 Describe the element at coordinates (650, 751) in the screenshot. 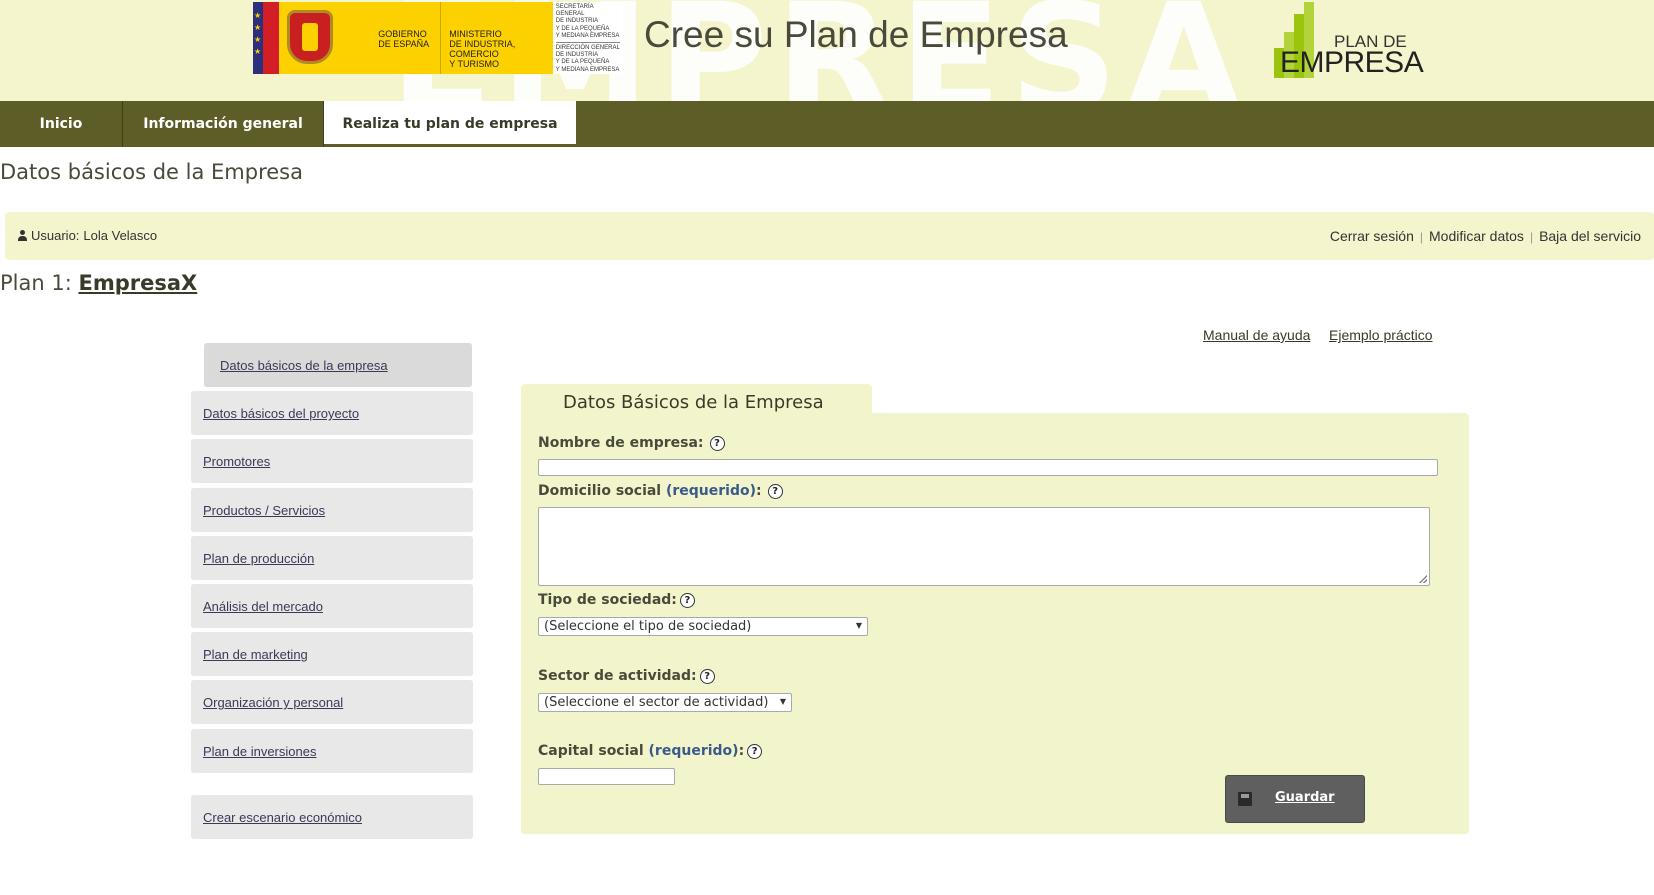

I see `capital-social-label: Capital social (requerido):?` at that location.